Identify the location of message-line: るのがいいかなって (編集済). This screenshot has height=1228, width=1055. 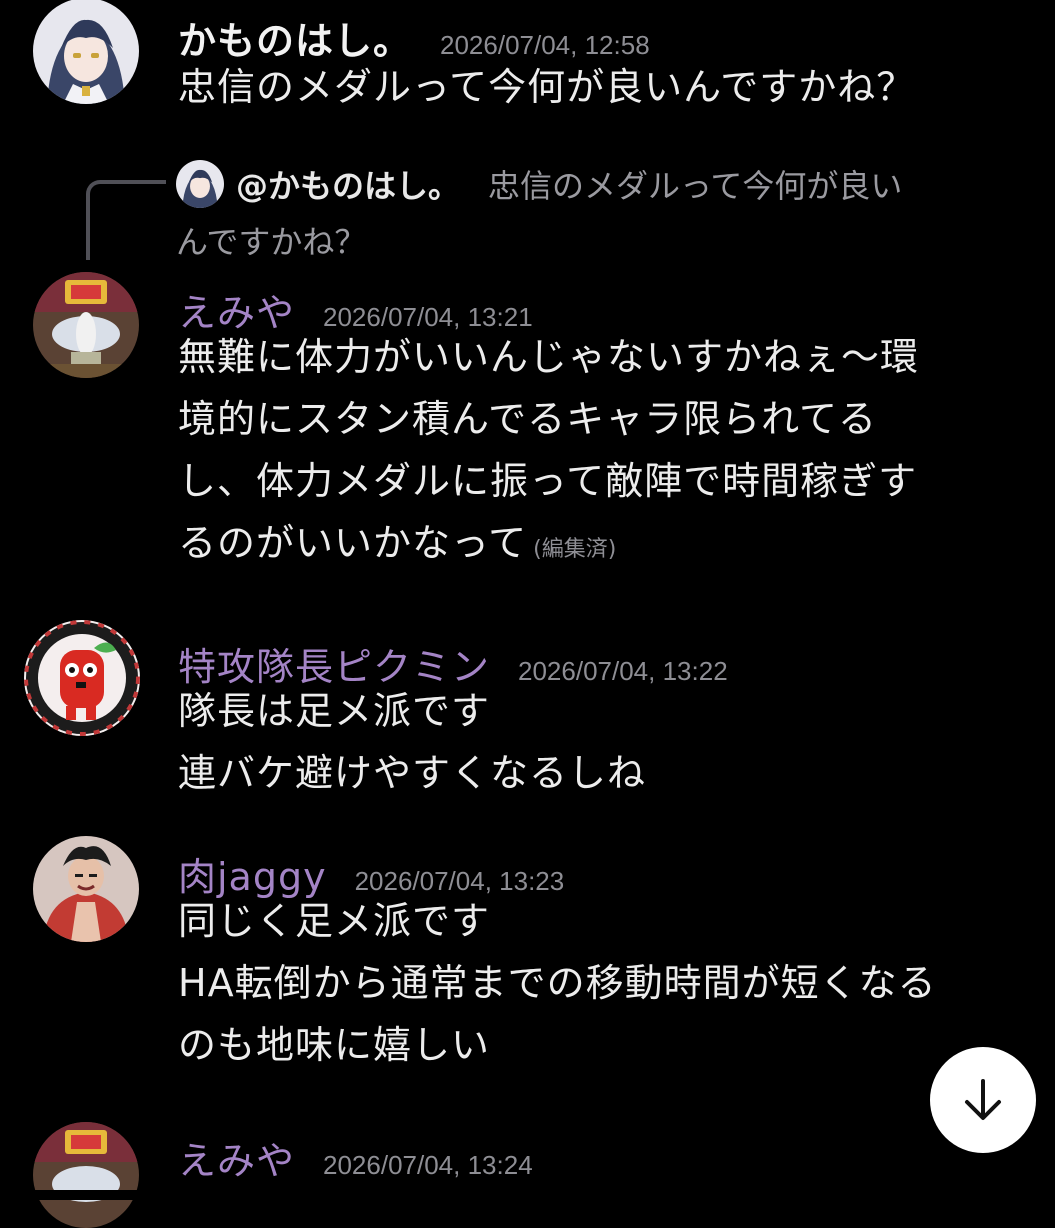
(603, 546).